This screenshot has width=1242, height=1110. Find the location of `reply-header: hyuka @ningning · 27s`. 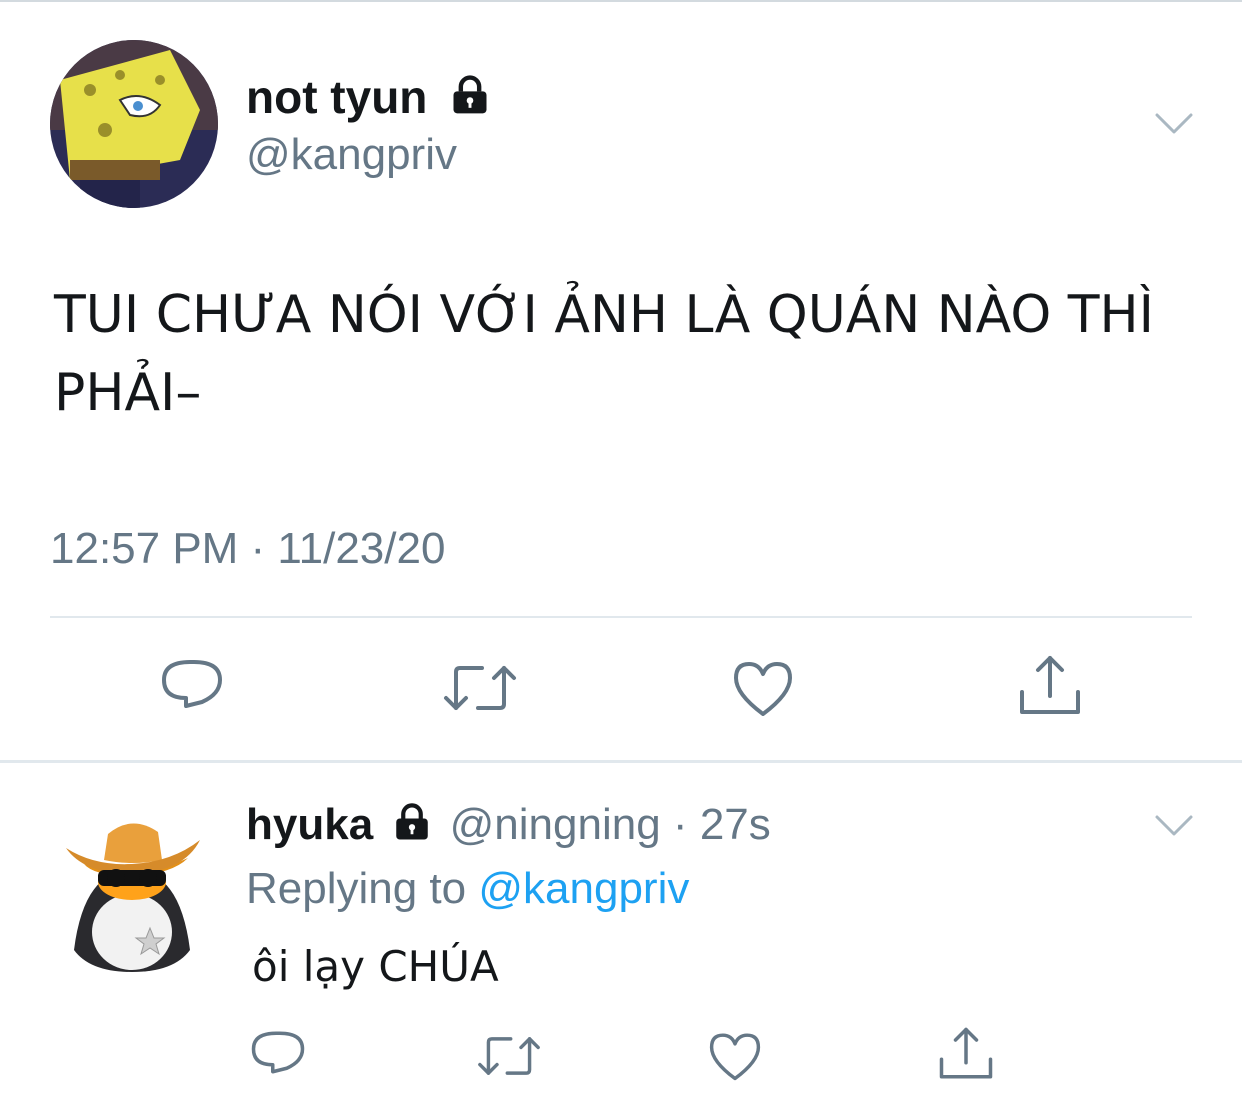

reply-header: hyuka @ningning · 27s is located at coordinates (508, 827).